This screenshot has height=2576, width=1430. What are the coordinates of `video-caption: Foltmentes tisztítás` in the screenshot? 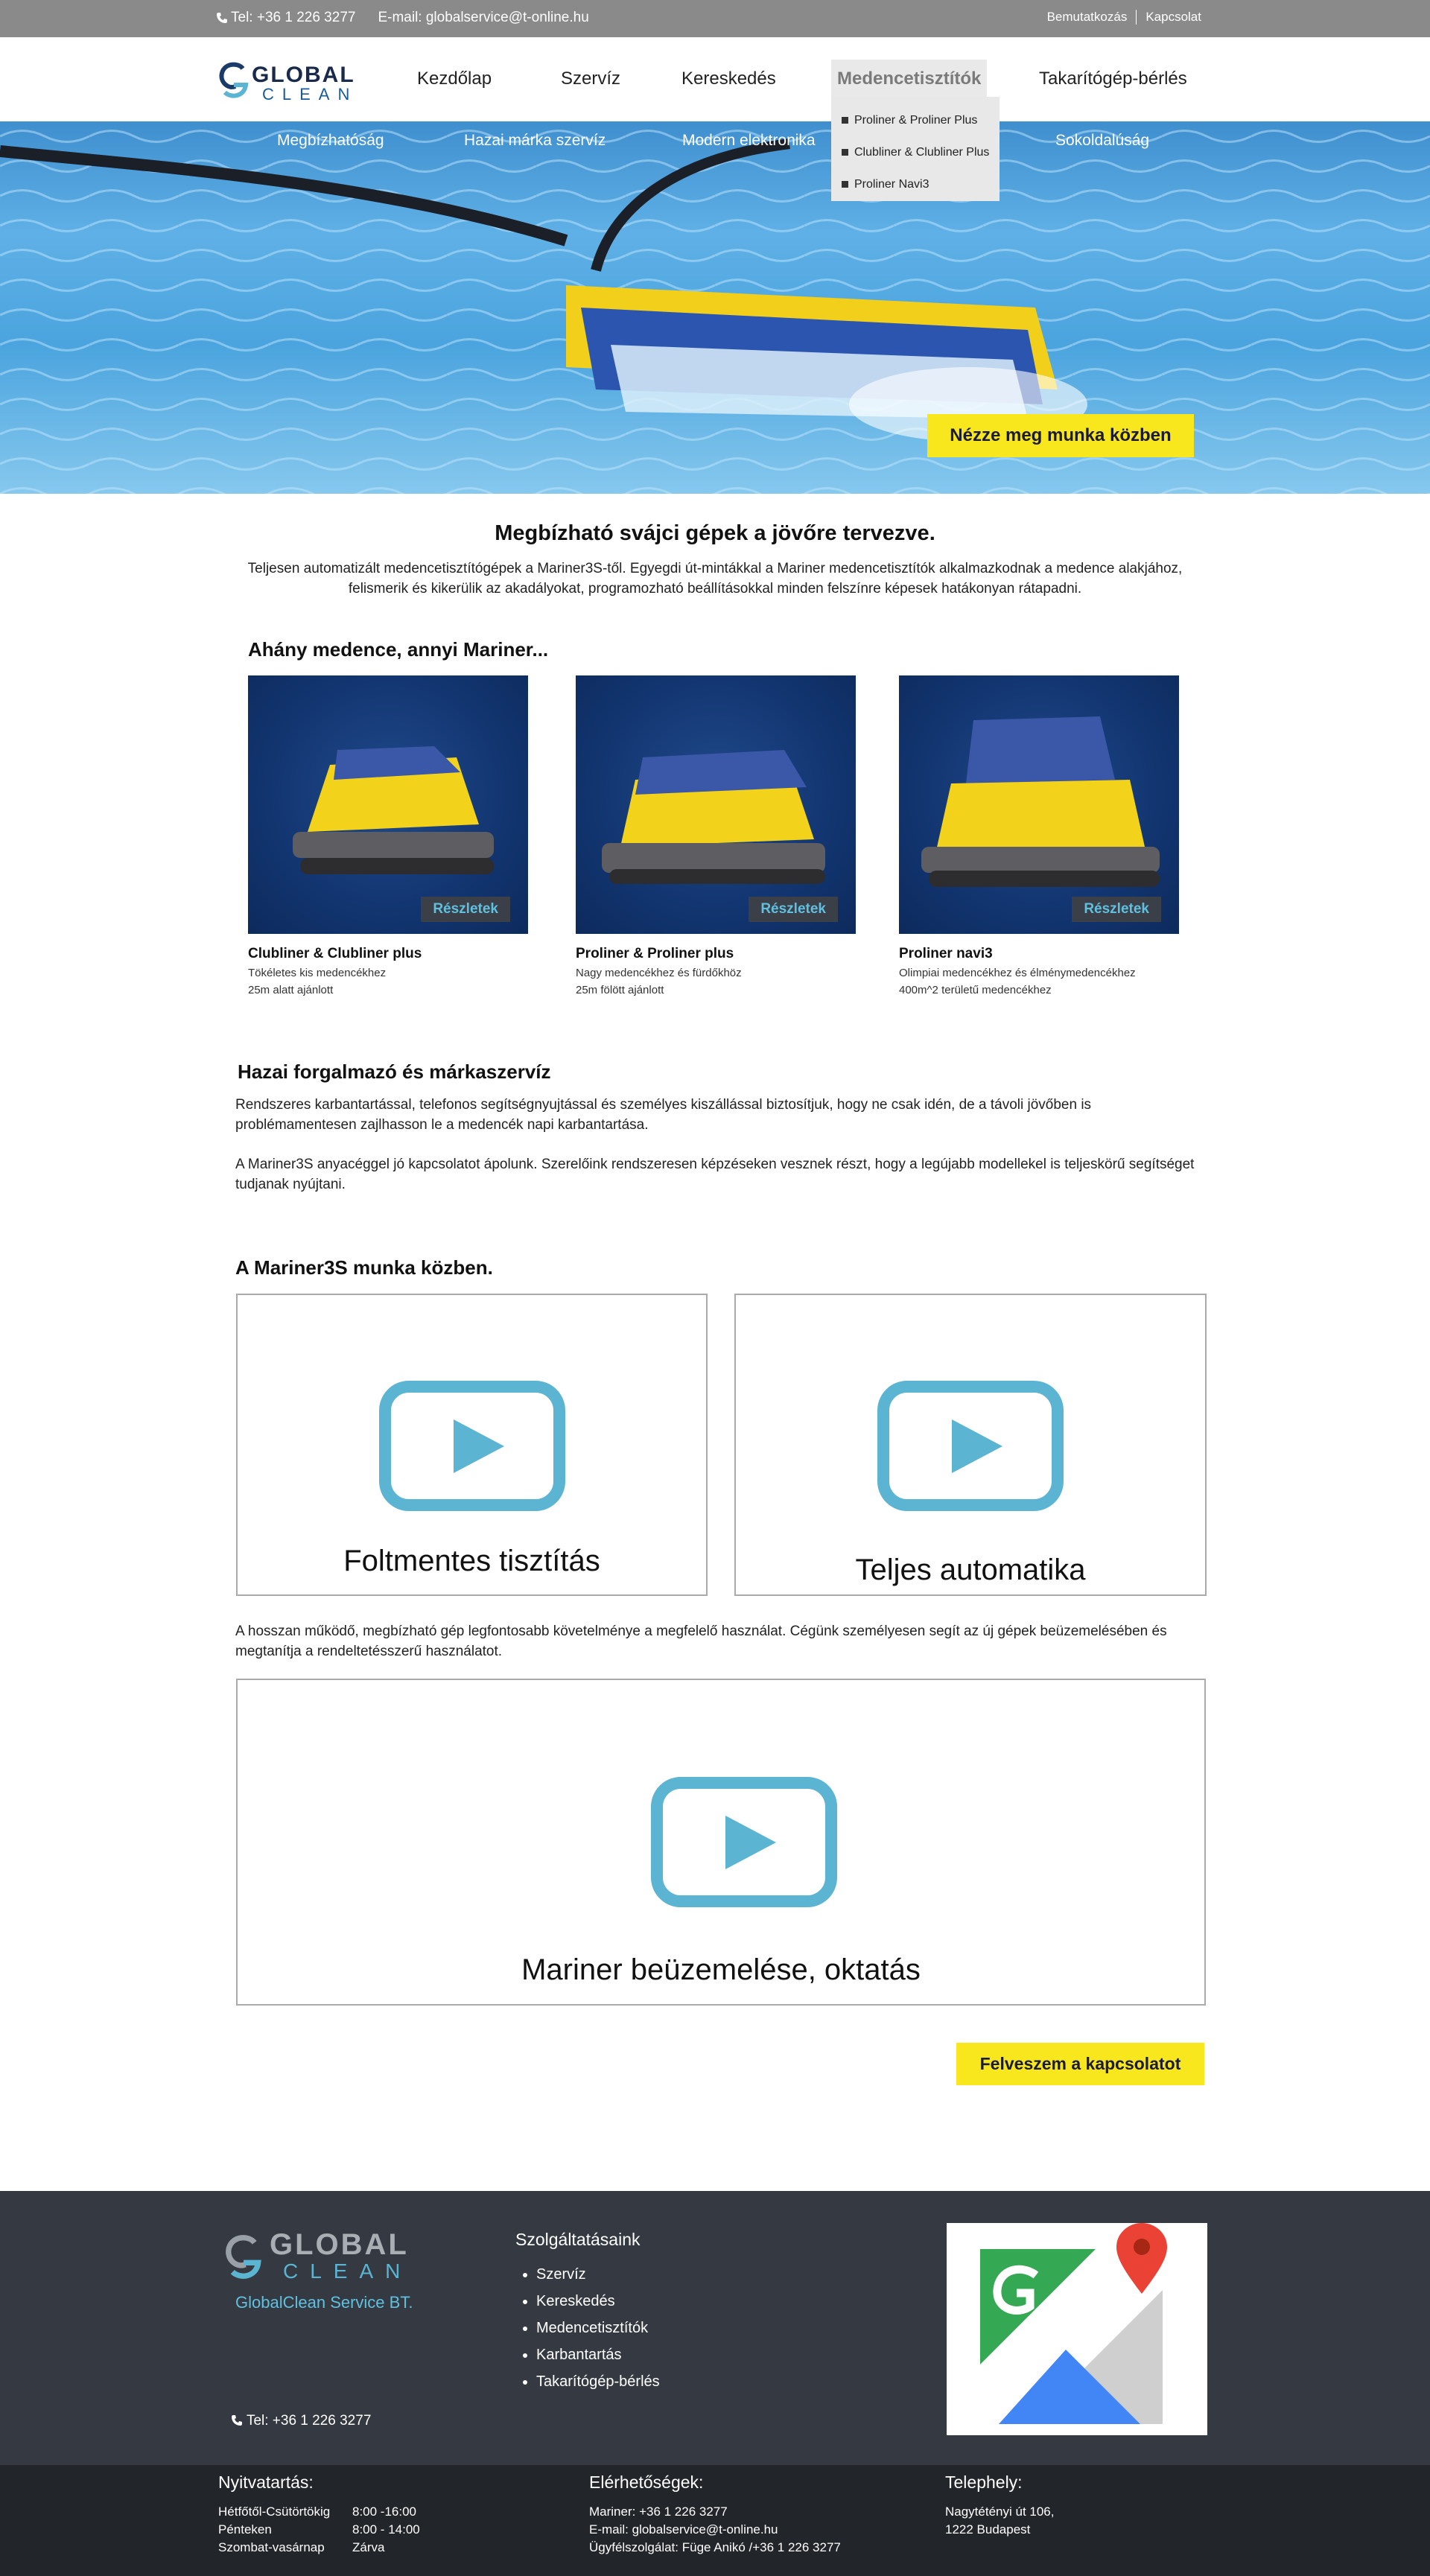 It's located at (471, 1561).